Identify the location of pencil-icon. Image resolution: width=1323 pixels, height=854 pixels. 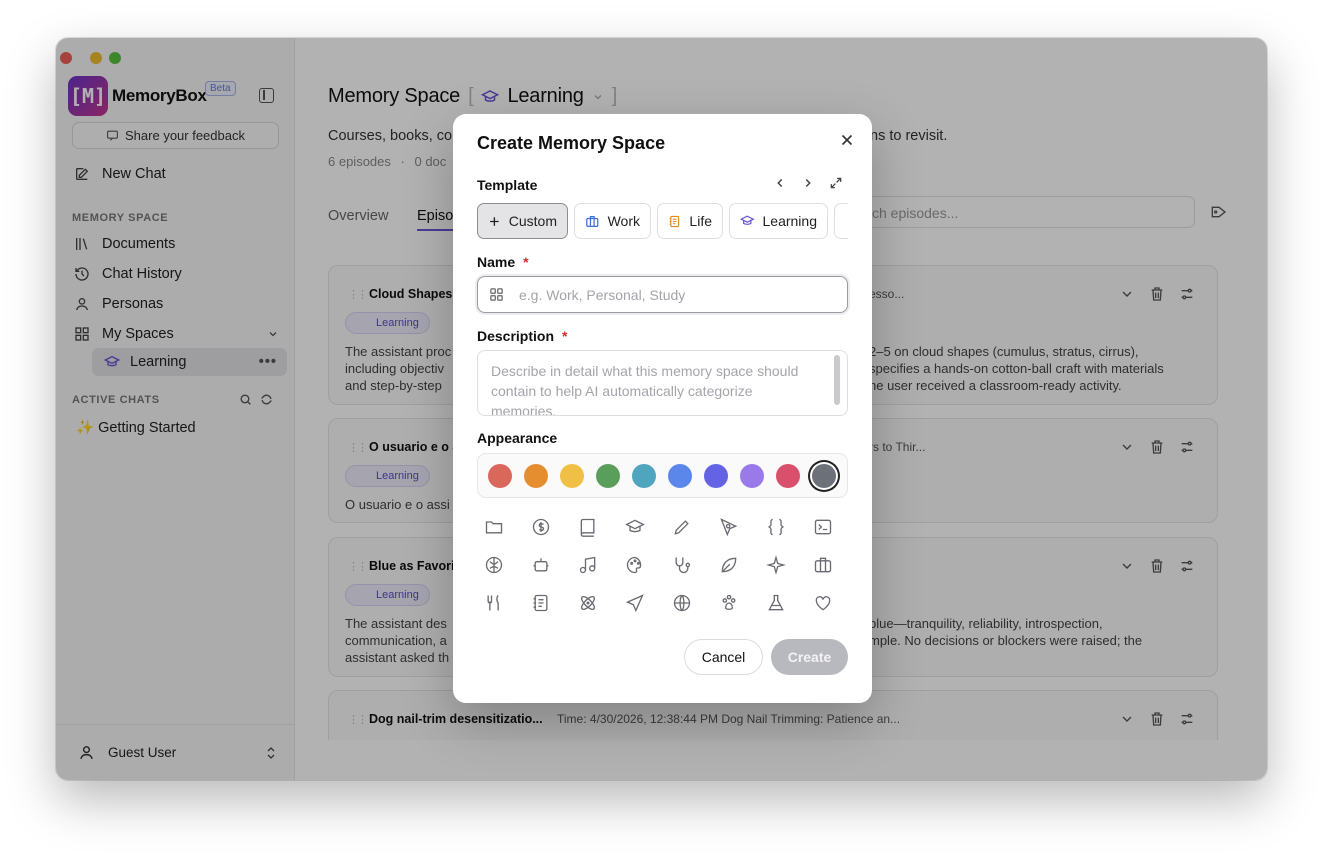
(682, 527).